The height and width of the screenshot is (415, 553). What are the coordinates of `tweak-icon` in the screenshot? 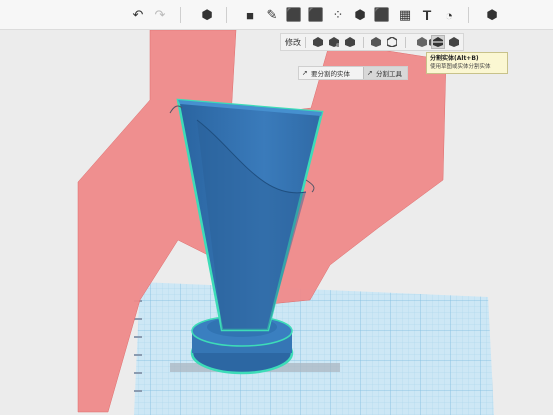 It's located at (334, 42).